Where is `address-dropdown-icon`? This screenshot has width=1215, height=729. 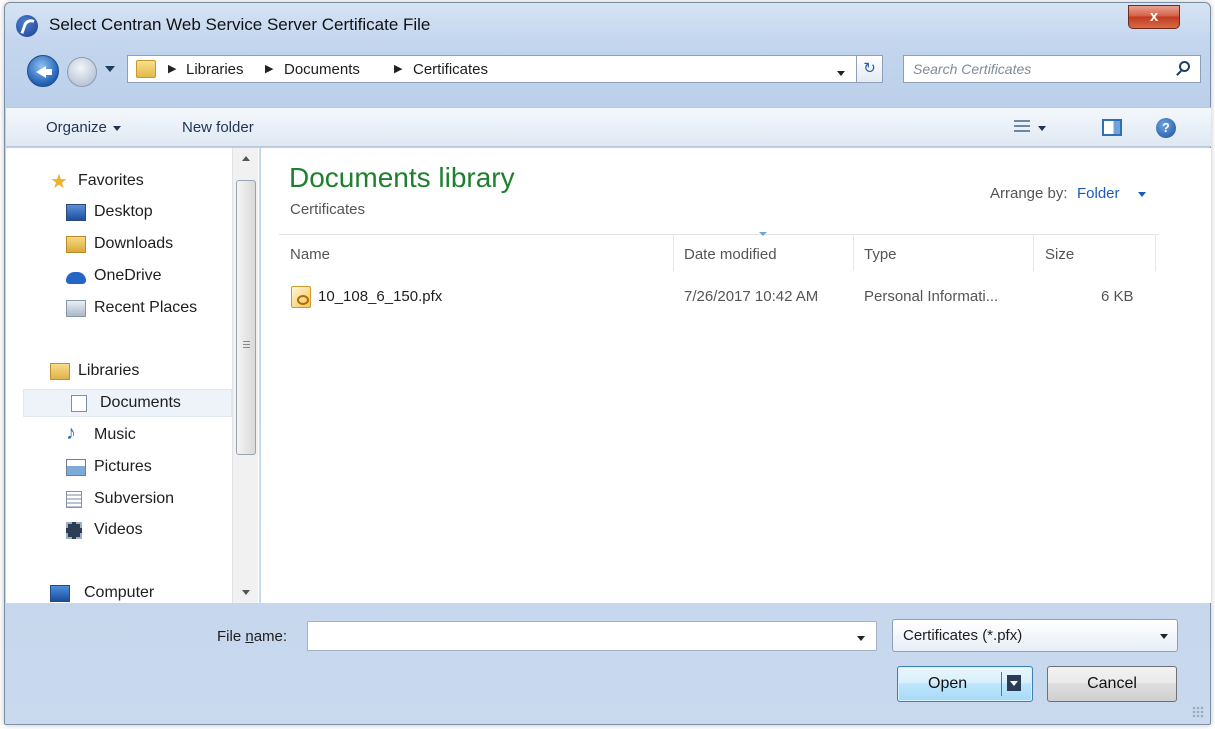 address-dropdown-icon is located at coordinates (841, 73).